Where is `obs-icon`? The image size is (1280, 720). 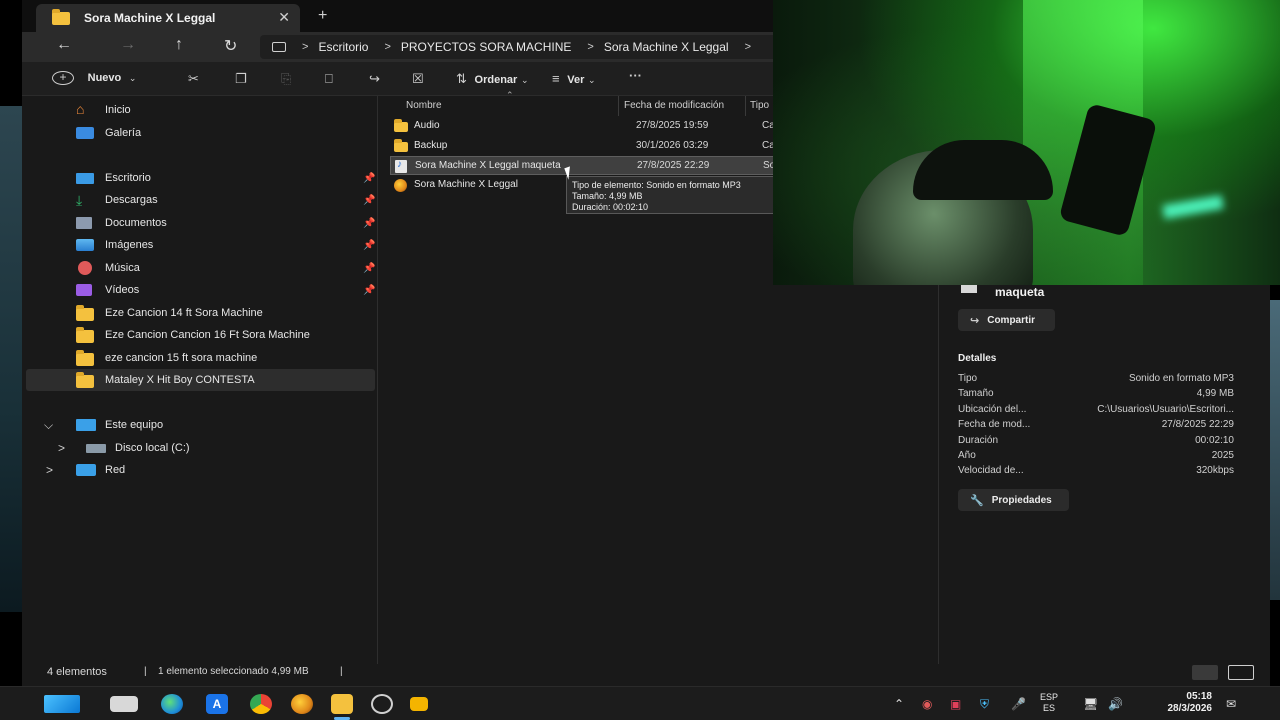
obs-icon is located at coordinates (382, 704).